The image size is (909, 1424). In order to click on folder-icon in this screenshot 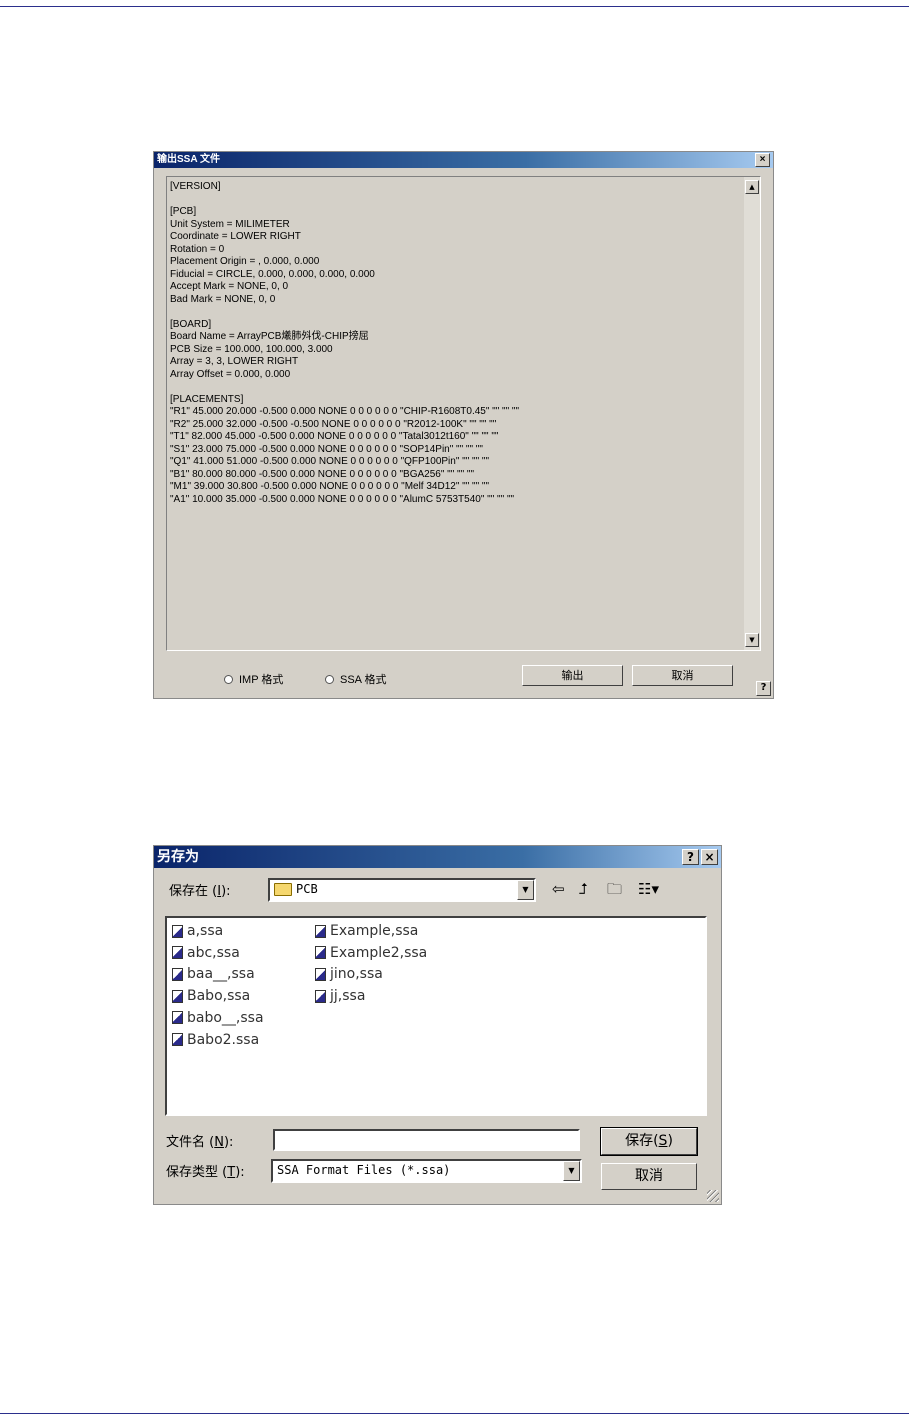, I will do `click(283, 889)`.